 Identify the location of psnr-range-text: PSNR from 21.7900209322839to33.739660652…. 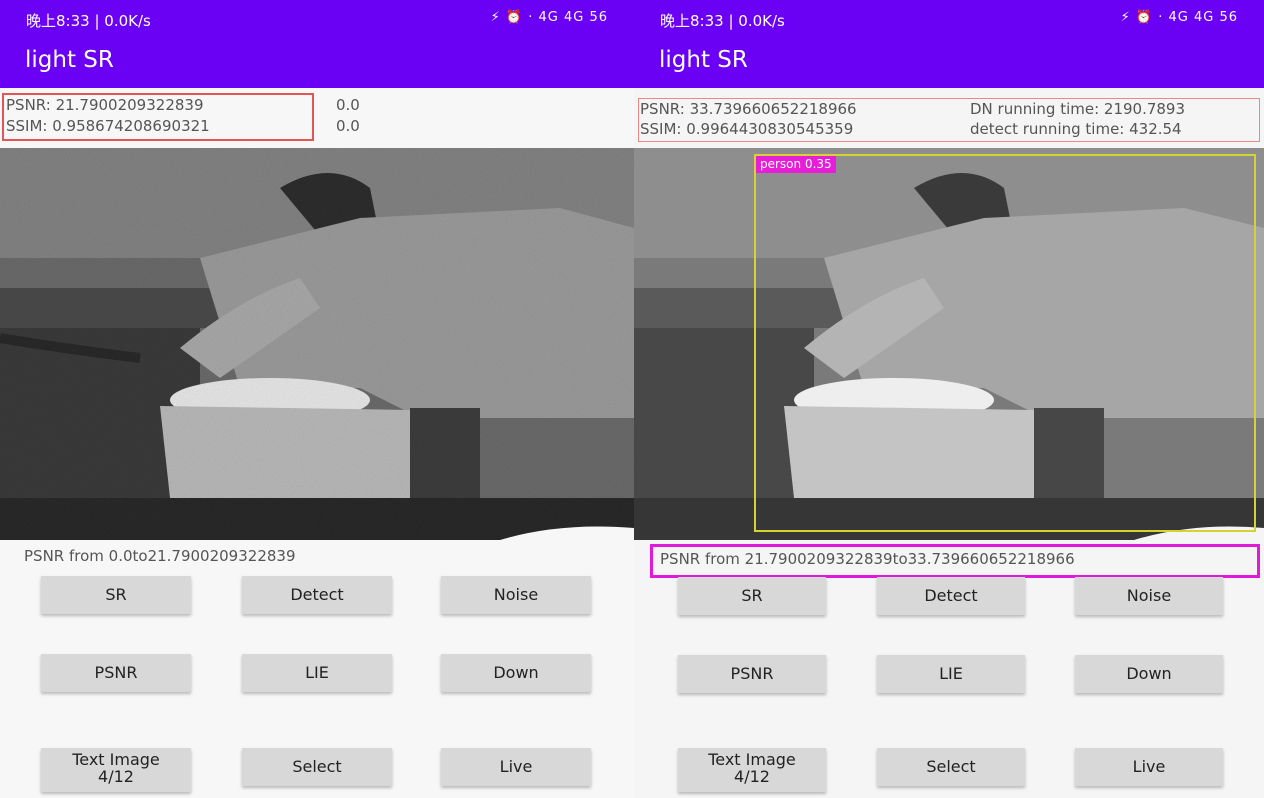
(867, 559).